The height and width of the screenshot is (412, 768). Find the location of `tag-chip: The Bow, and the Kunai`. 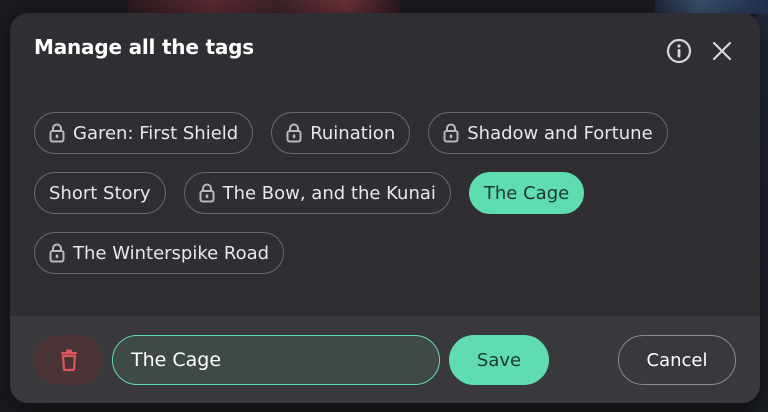

tag-chip: The Bow, and the Kunai is located at coordinates (317, 193).